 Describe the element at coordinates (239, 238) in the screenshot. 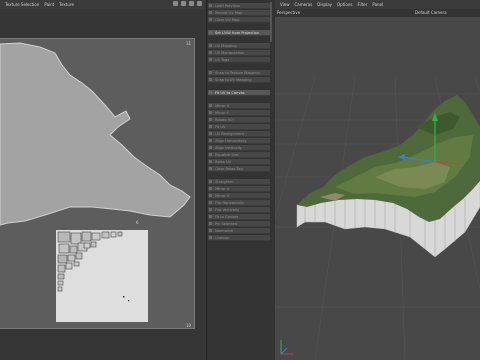

I see `uv-command-item: Unwrap` at that location.